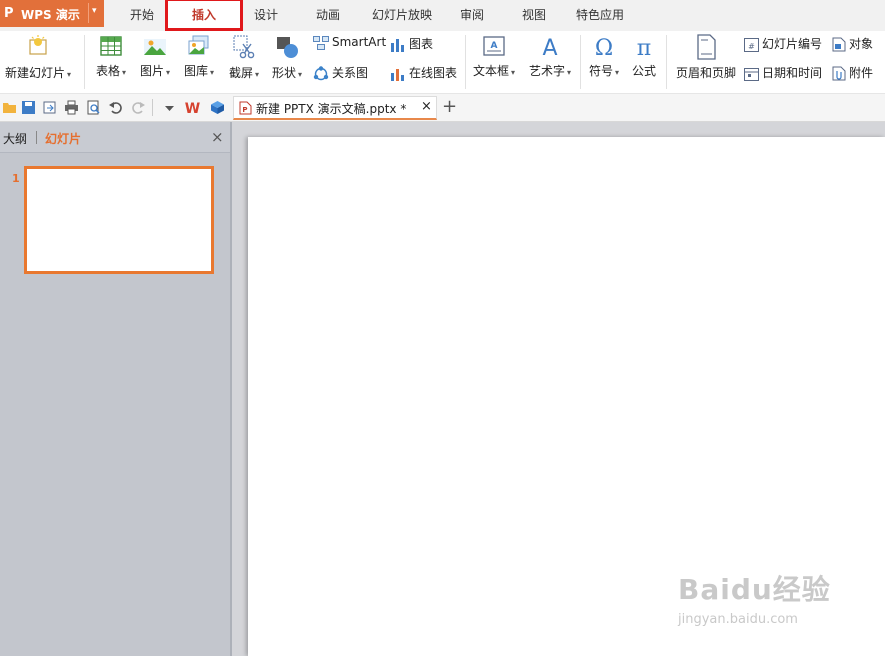 The image size is (885, 656). I want to click on svg-text: P, so click(244, 110).